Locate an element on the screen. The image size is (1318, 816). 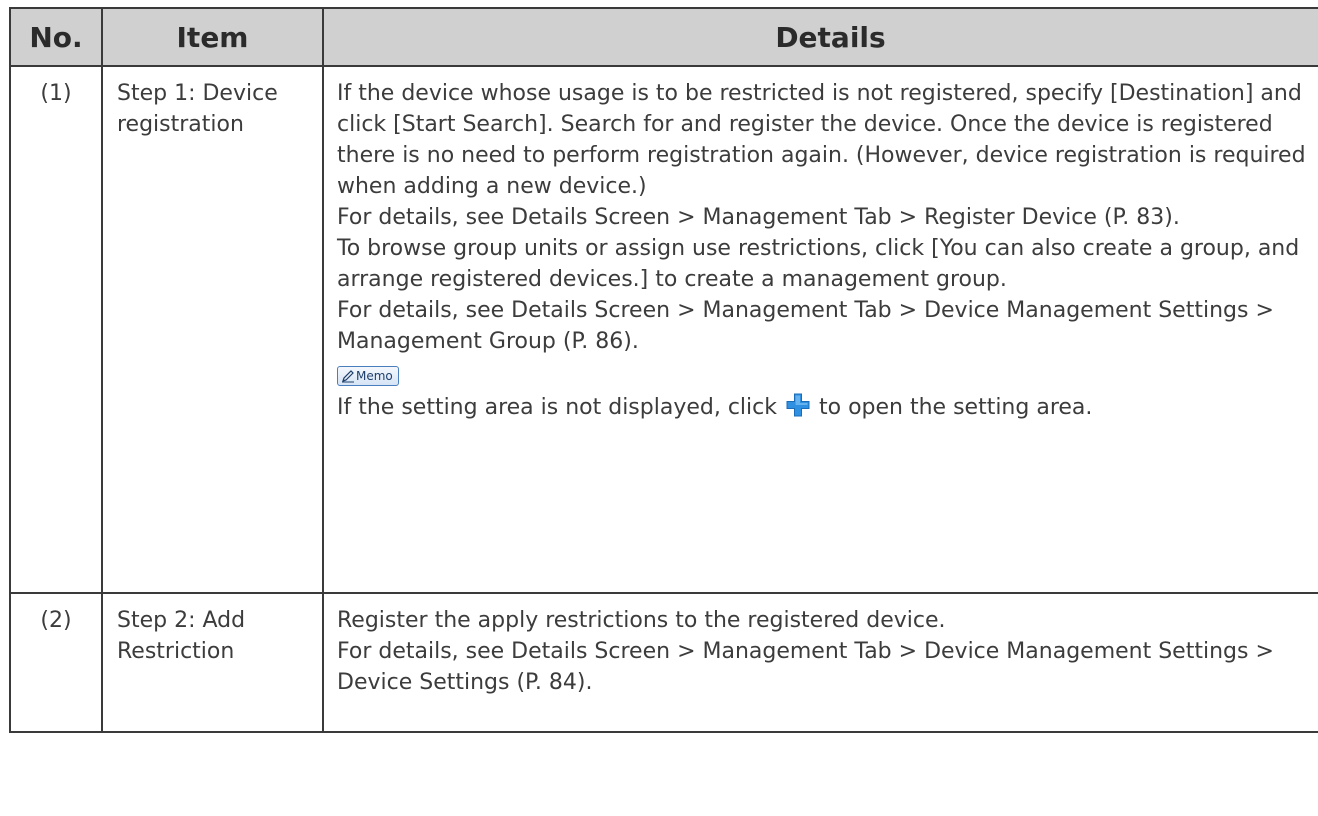
row-item: Step 2: Add Restriction is located at coordinates (212, 662).